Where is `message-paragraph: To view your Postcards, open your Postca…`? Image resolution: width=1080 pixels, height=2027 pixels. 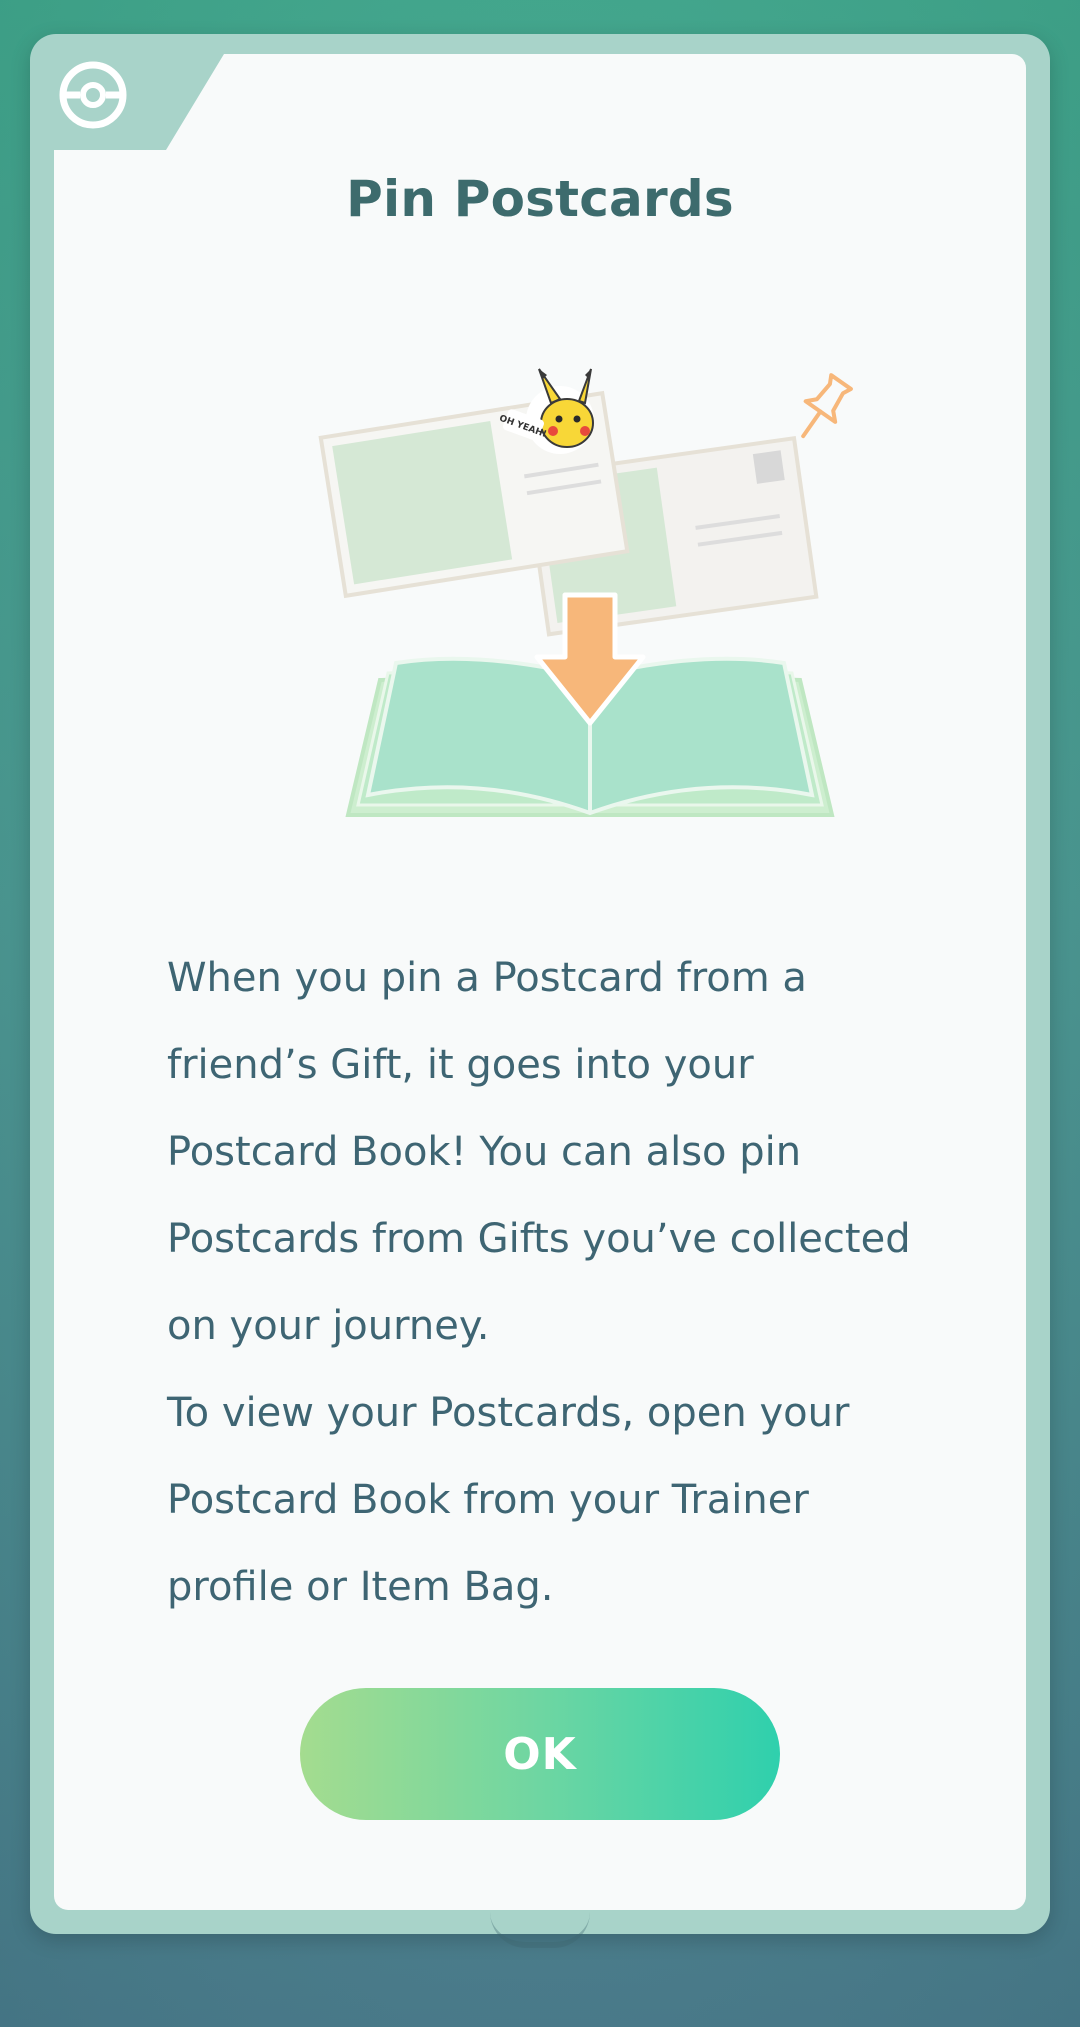 message-paragraph: To view your Postcards, open your Postca… is located at coordinates (508, 1500).